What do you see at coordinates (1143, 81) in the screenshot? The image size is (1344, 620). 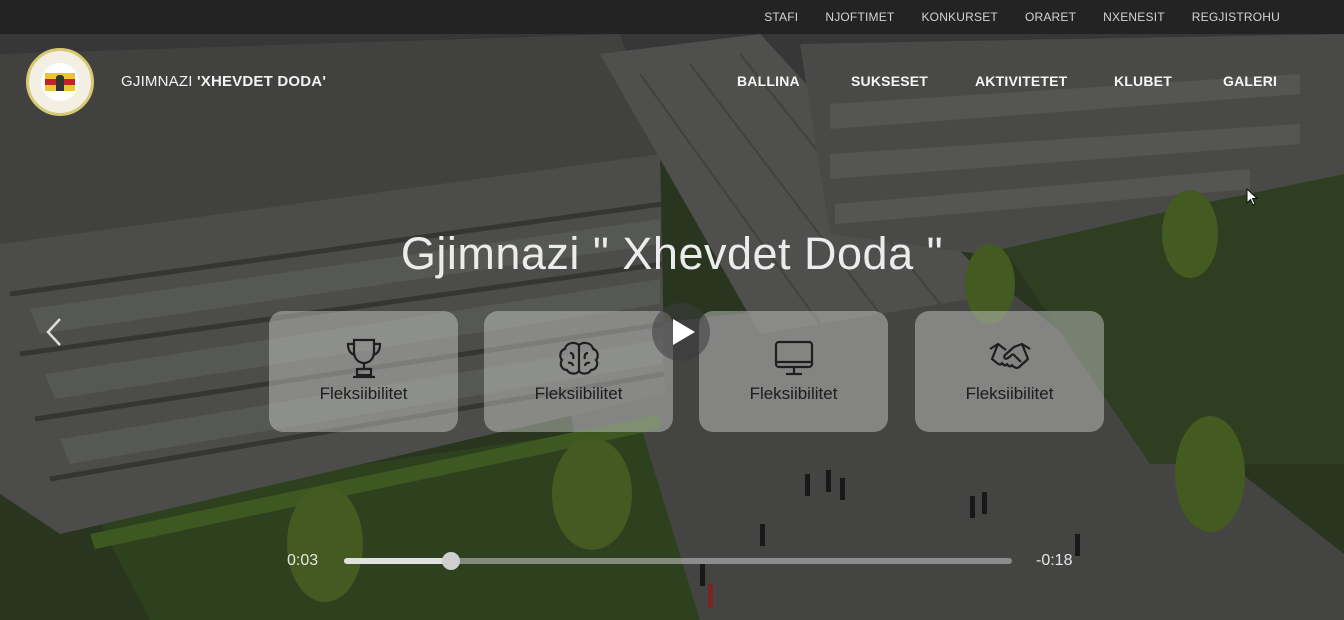 I see `nav-item-klubet: KLUBET` at bounding box center [1143, 81].